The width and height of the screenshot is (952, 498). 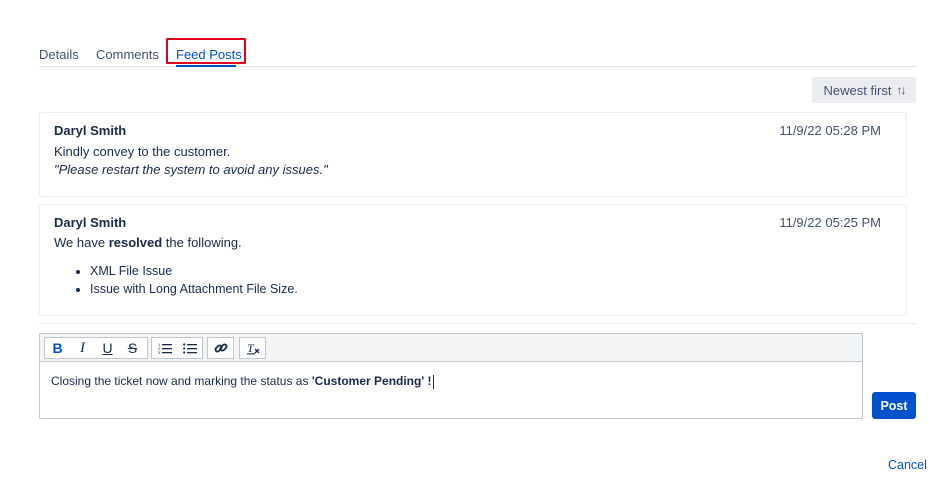 What do you see at coordinates (478, 323) in the screenshot?
I see `divider` at bounding box center [478, 323].